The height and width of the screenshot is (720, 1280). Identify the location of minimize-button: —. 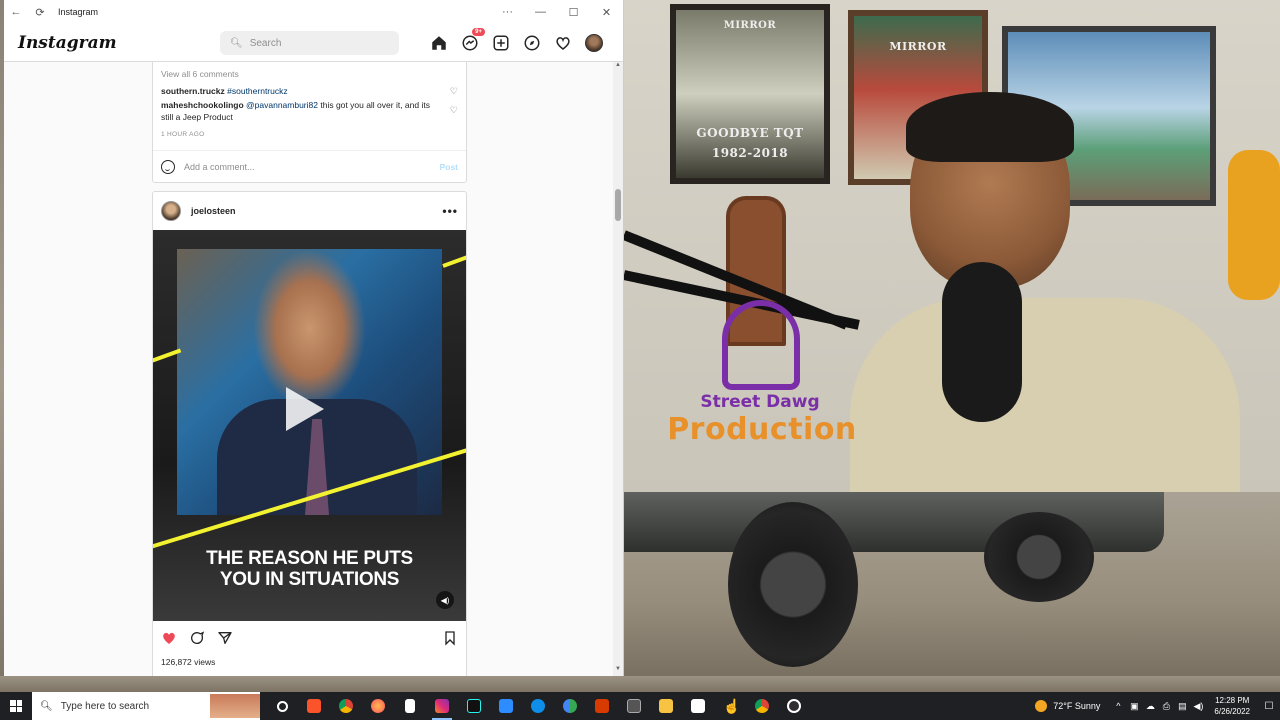
(540, 12).